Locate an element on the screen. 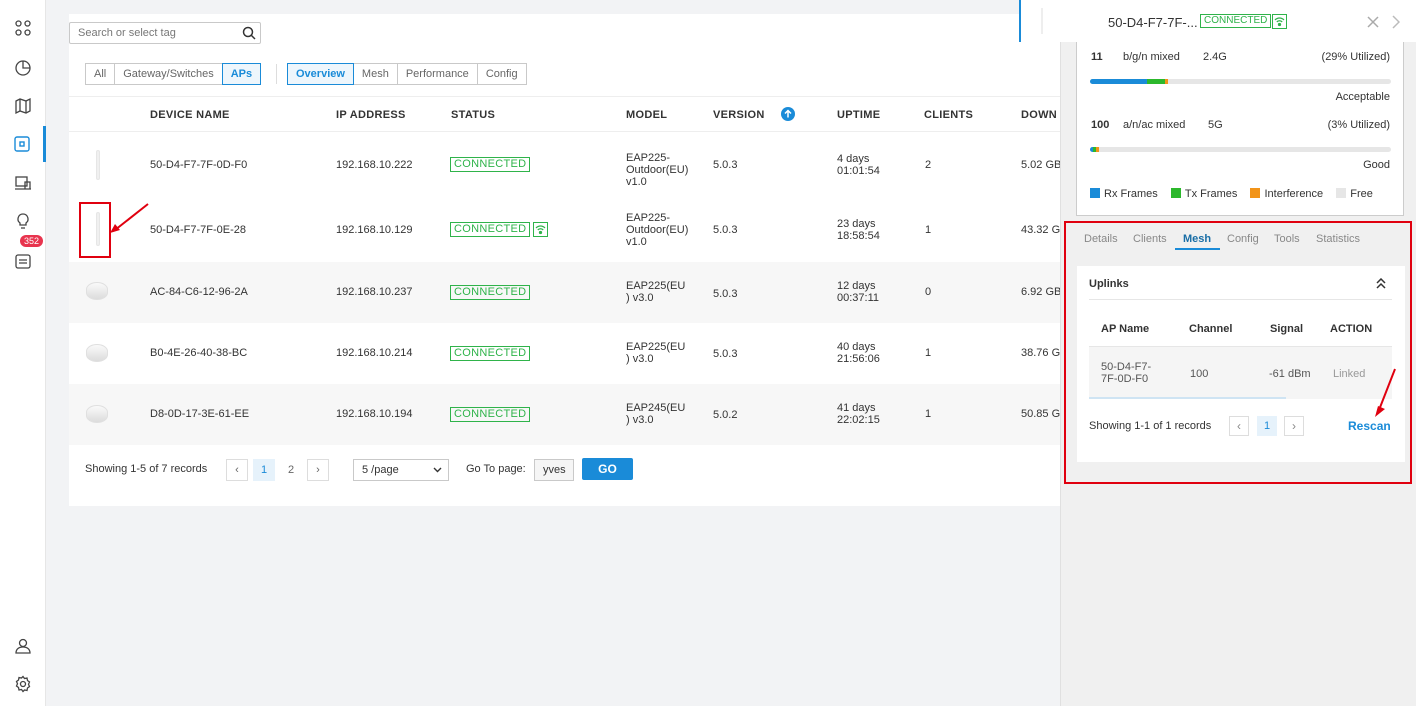 This screenshot has width=1416, height=706. uptime: 4 days 01:01:54 is located at coordinates (858, 165).